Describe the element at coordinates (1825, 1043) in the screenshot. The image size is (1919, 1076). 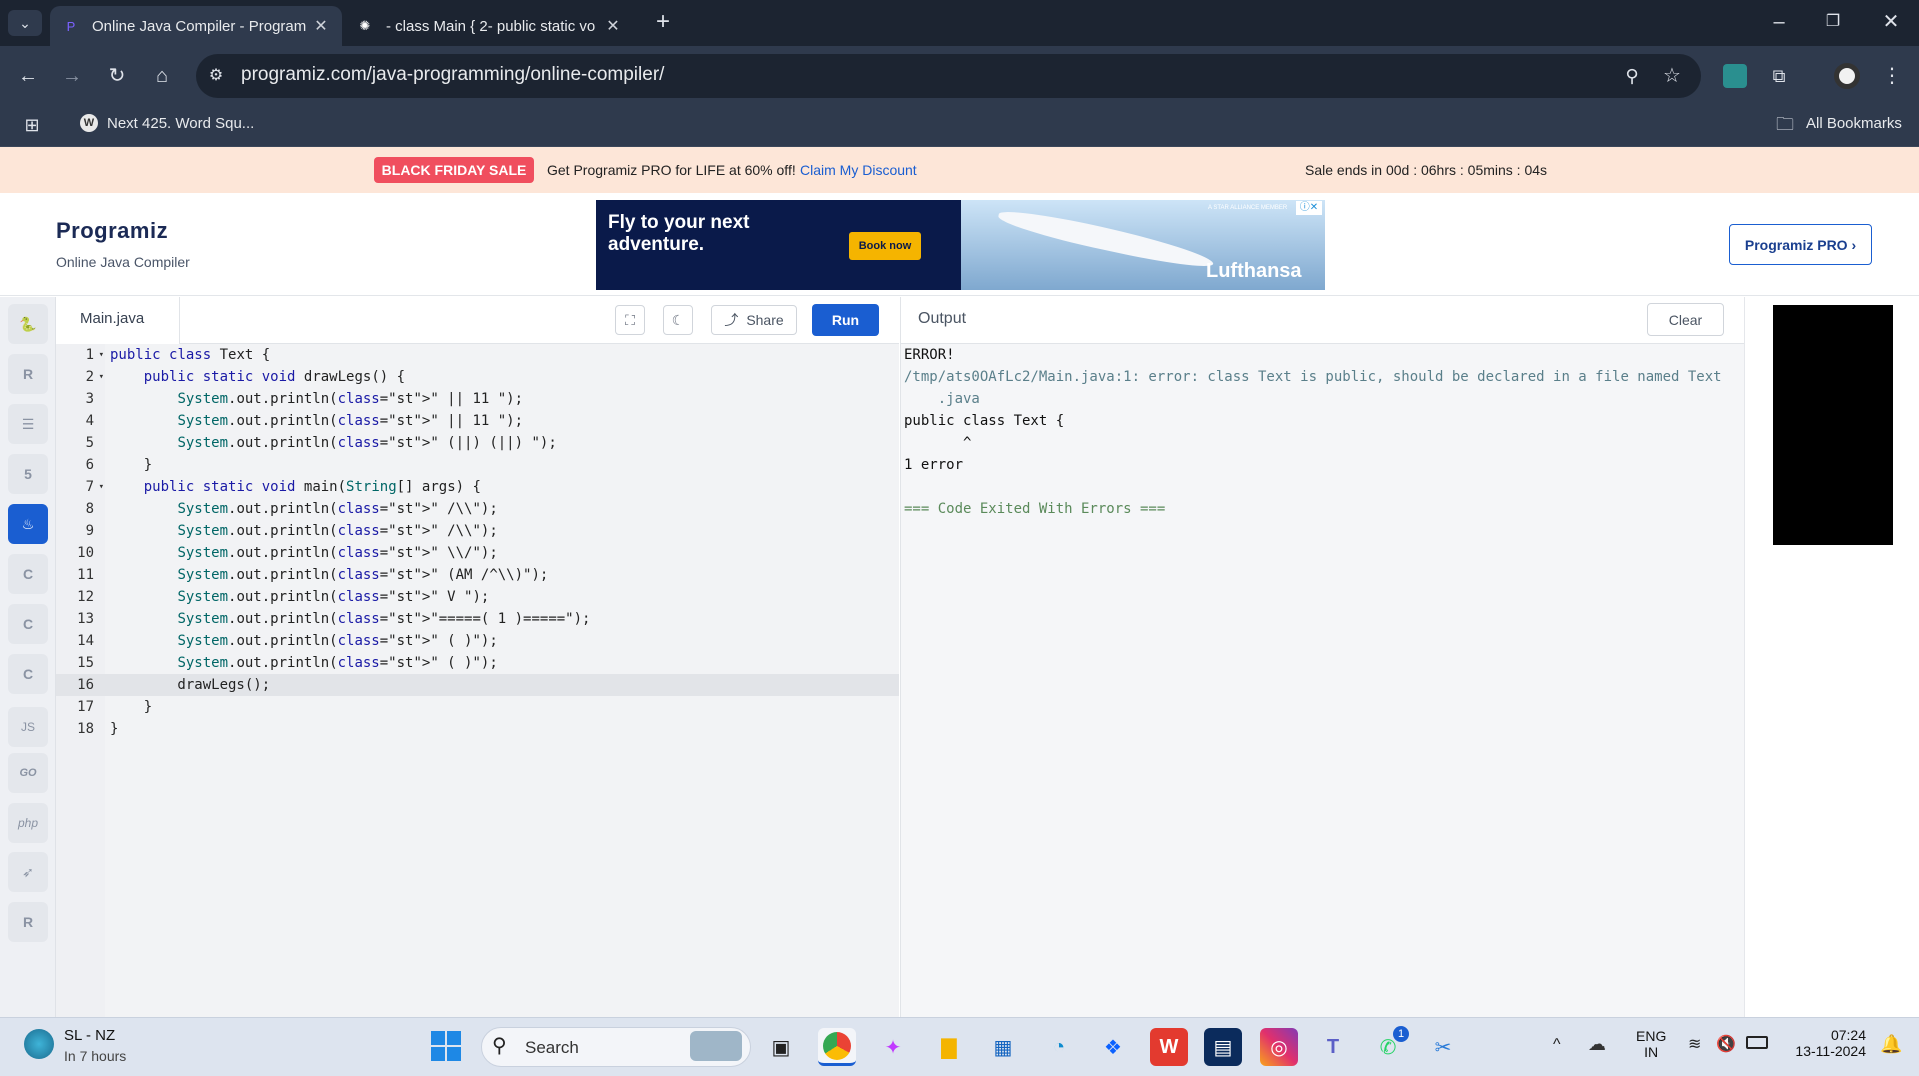
I see `clock: 07:24 13-11-2024` at that location.